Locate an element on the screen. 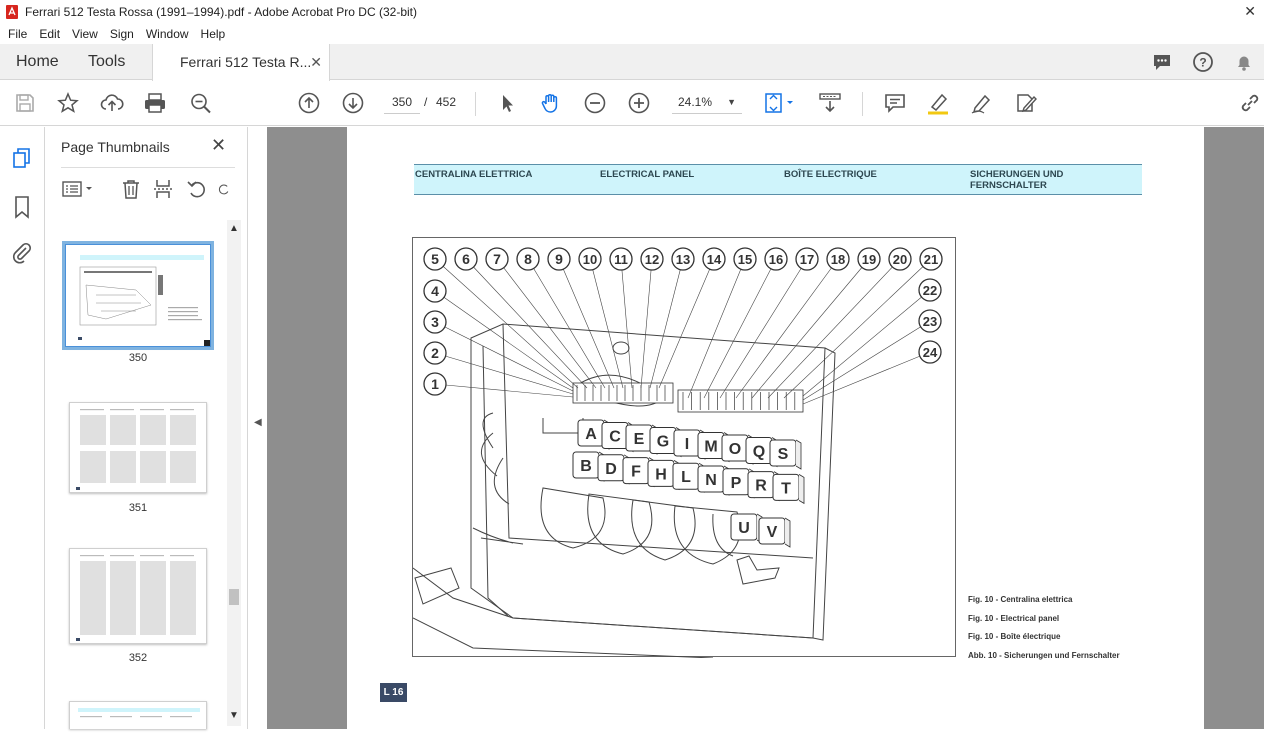 This screenshot has height=735, width=1264. callout-13: 13 is located at coordinates (683, 259).